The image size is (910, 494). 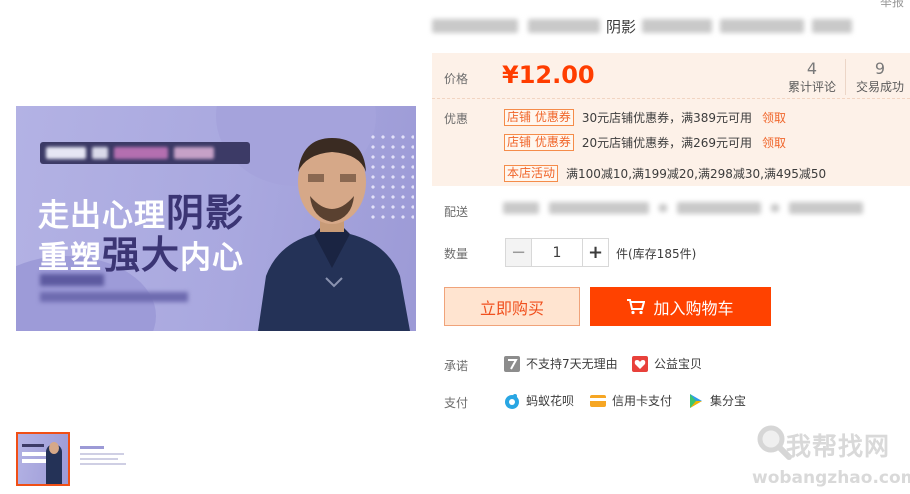 I want to click on watermark-url: wobangzhao.com, so click(x=831, y=478).